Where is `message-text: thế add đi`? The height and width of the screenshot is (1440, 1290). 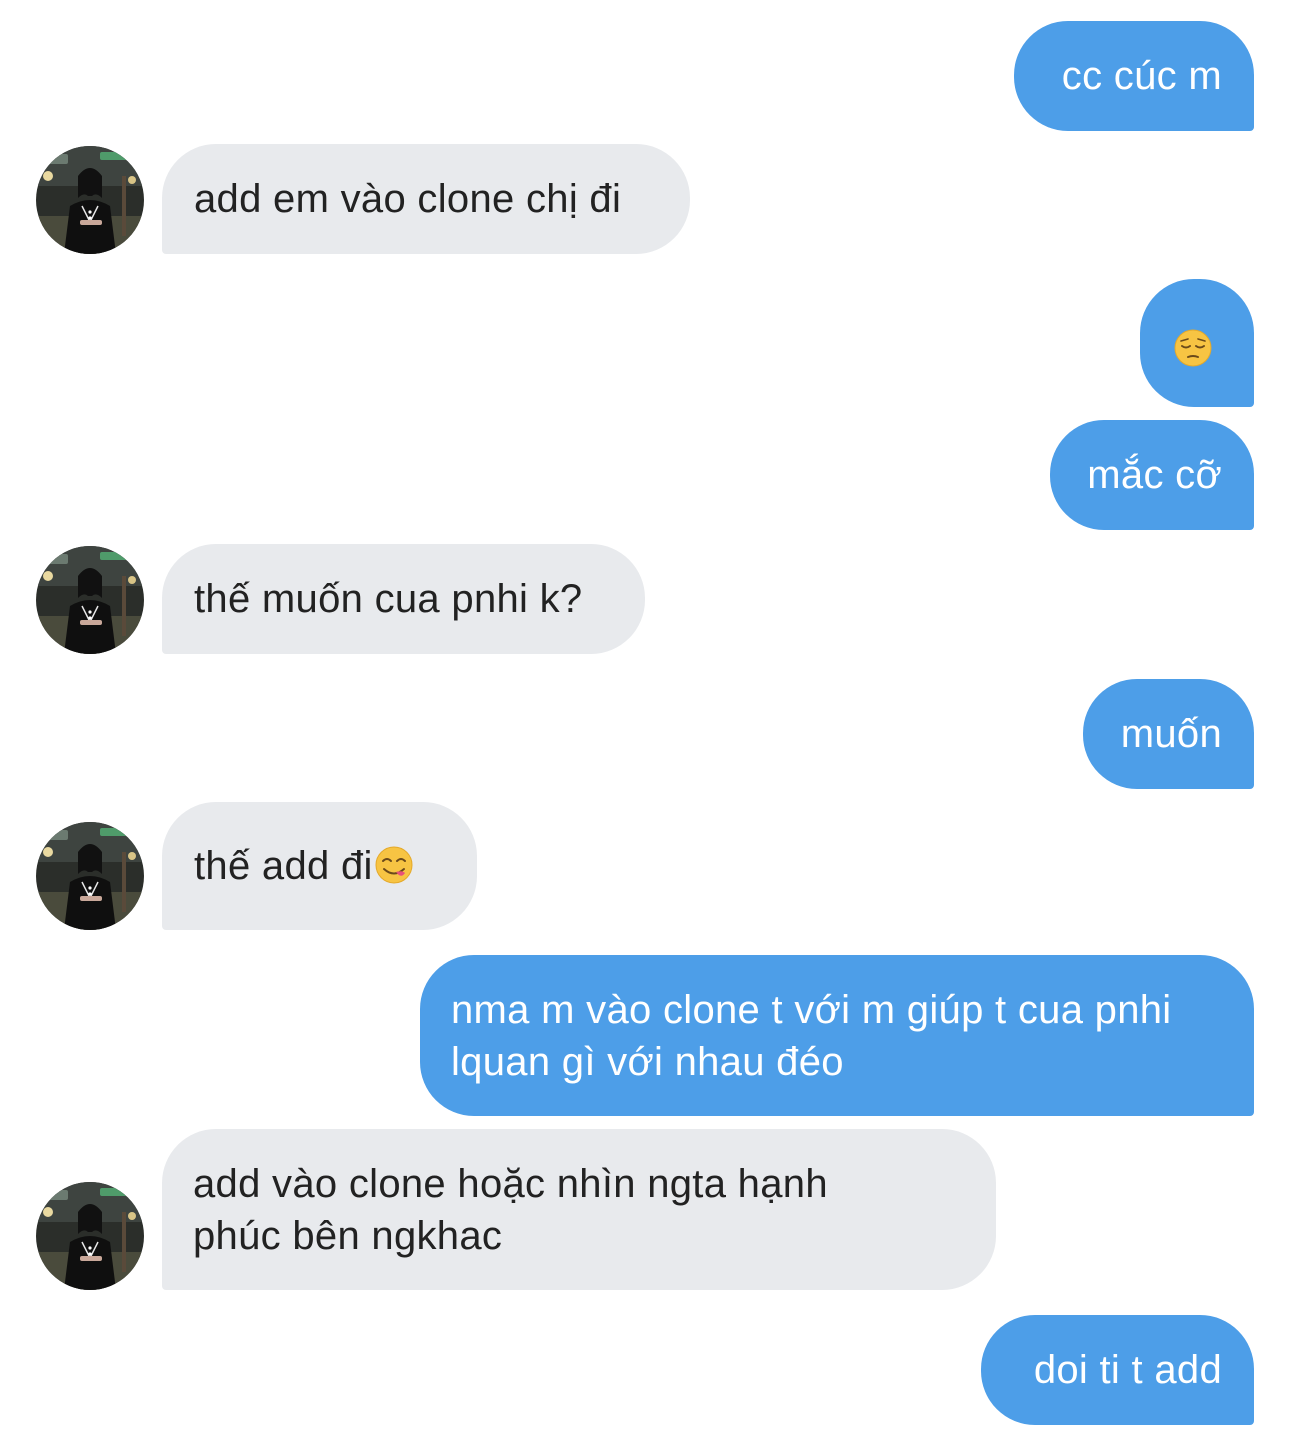
message-text: thế add đi is located at coordinates (283, 866).